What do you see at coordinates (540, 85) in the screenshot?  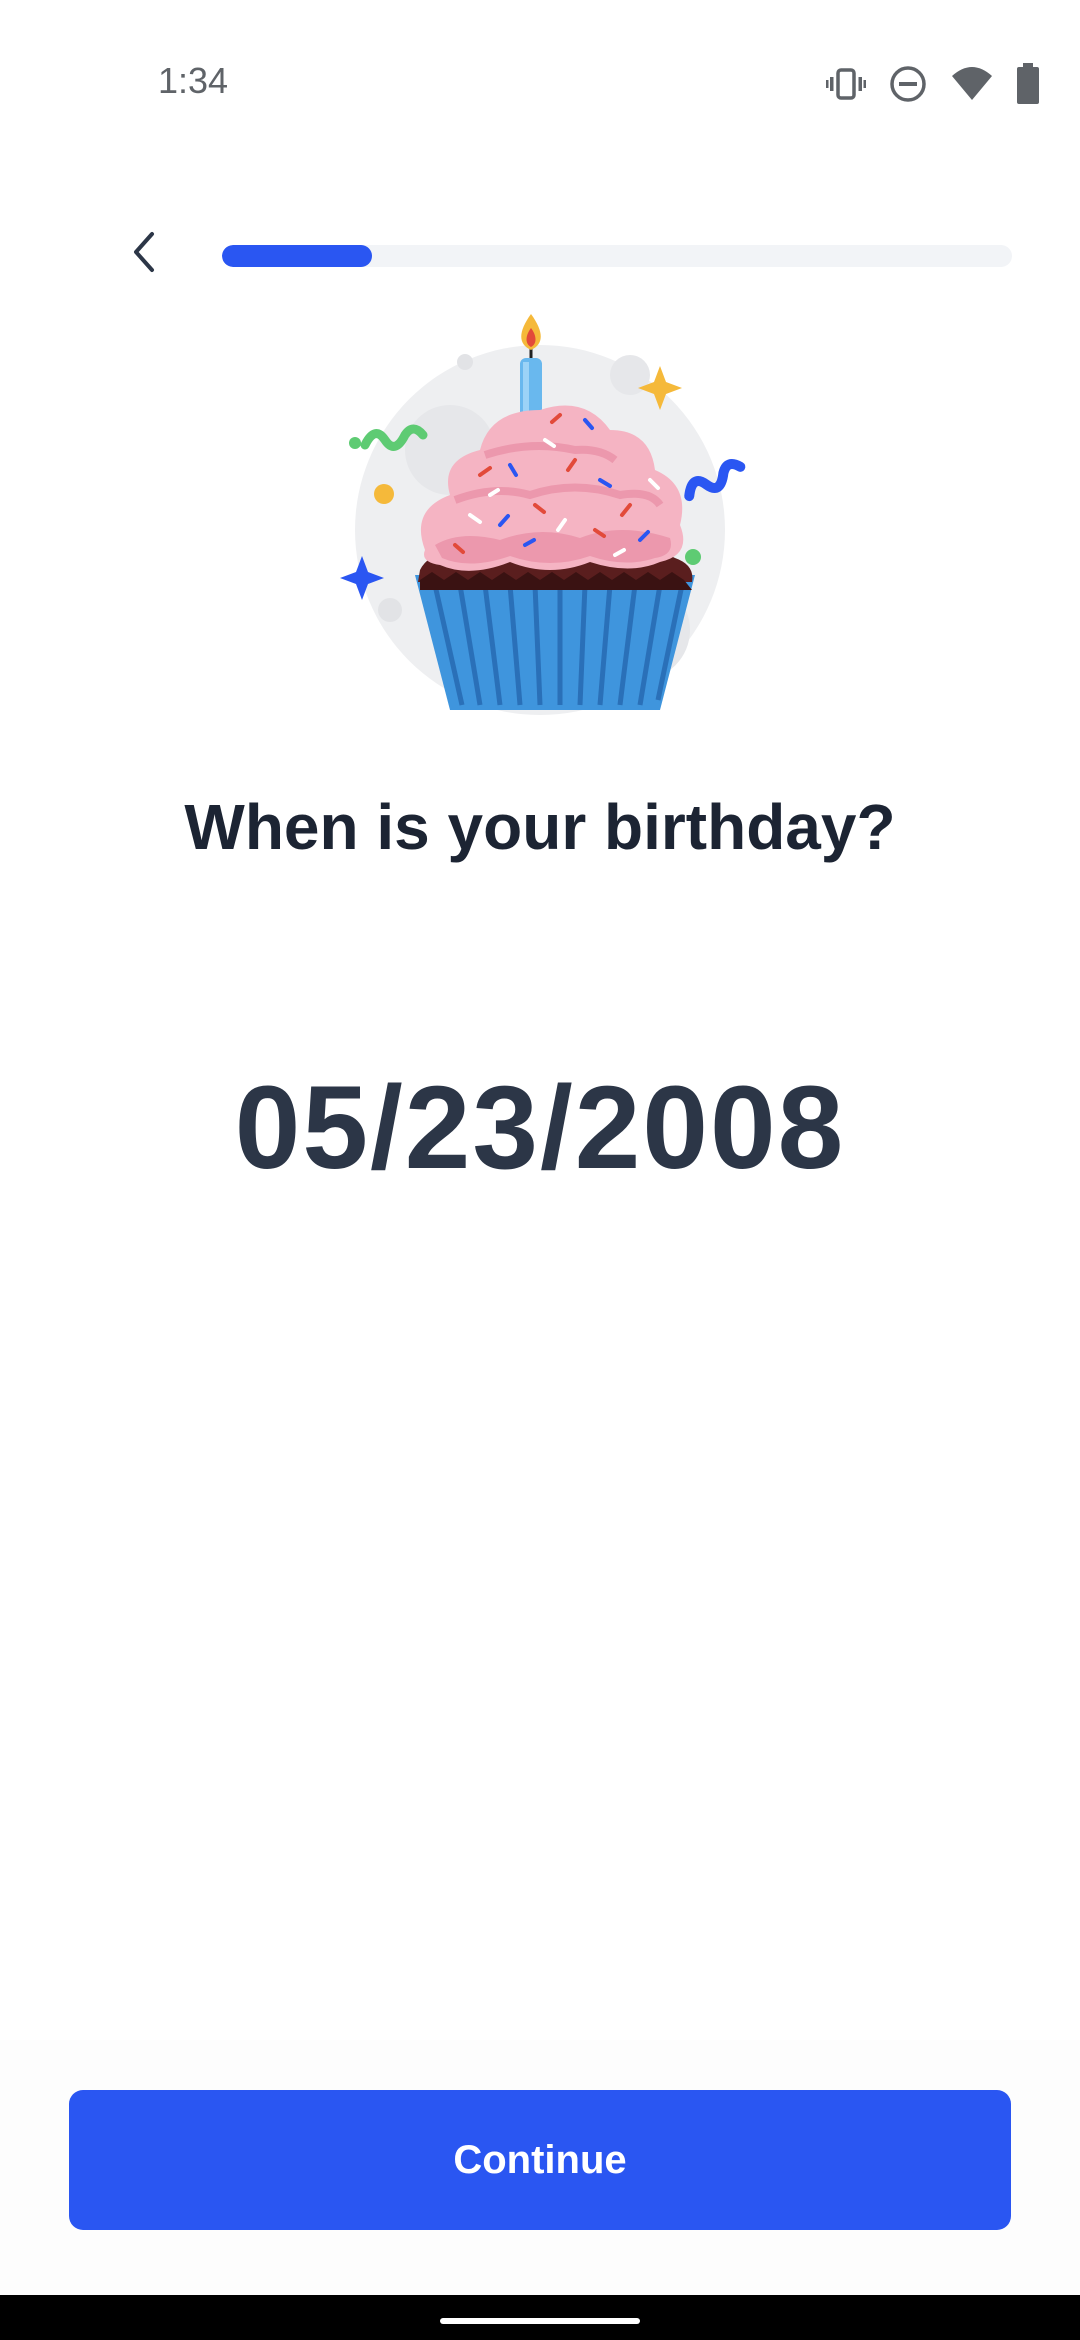 I see `status-bar: 1:34` at bounding box center [540, 85].